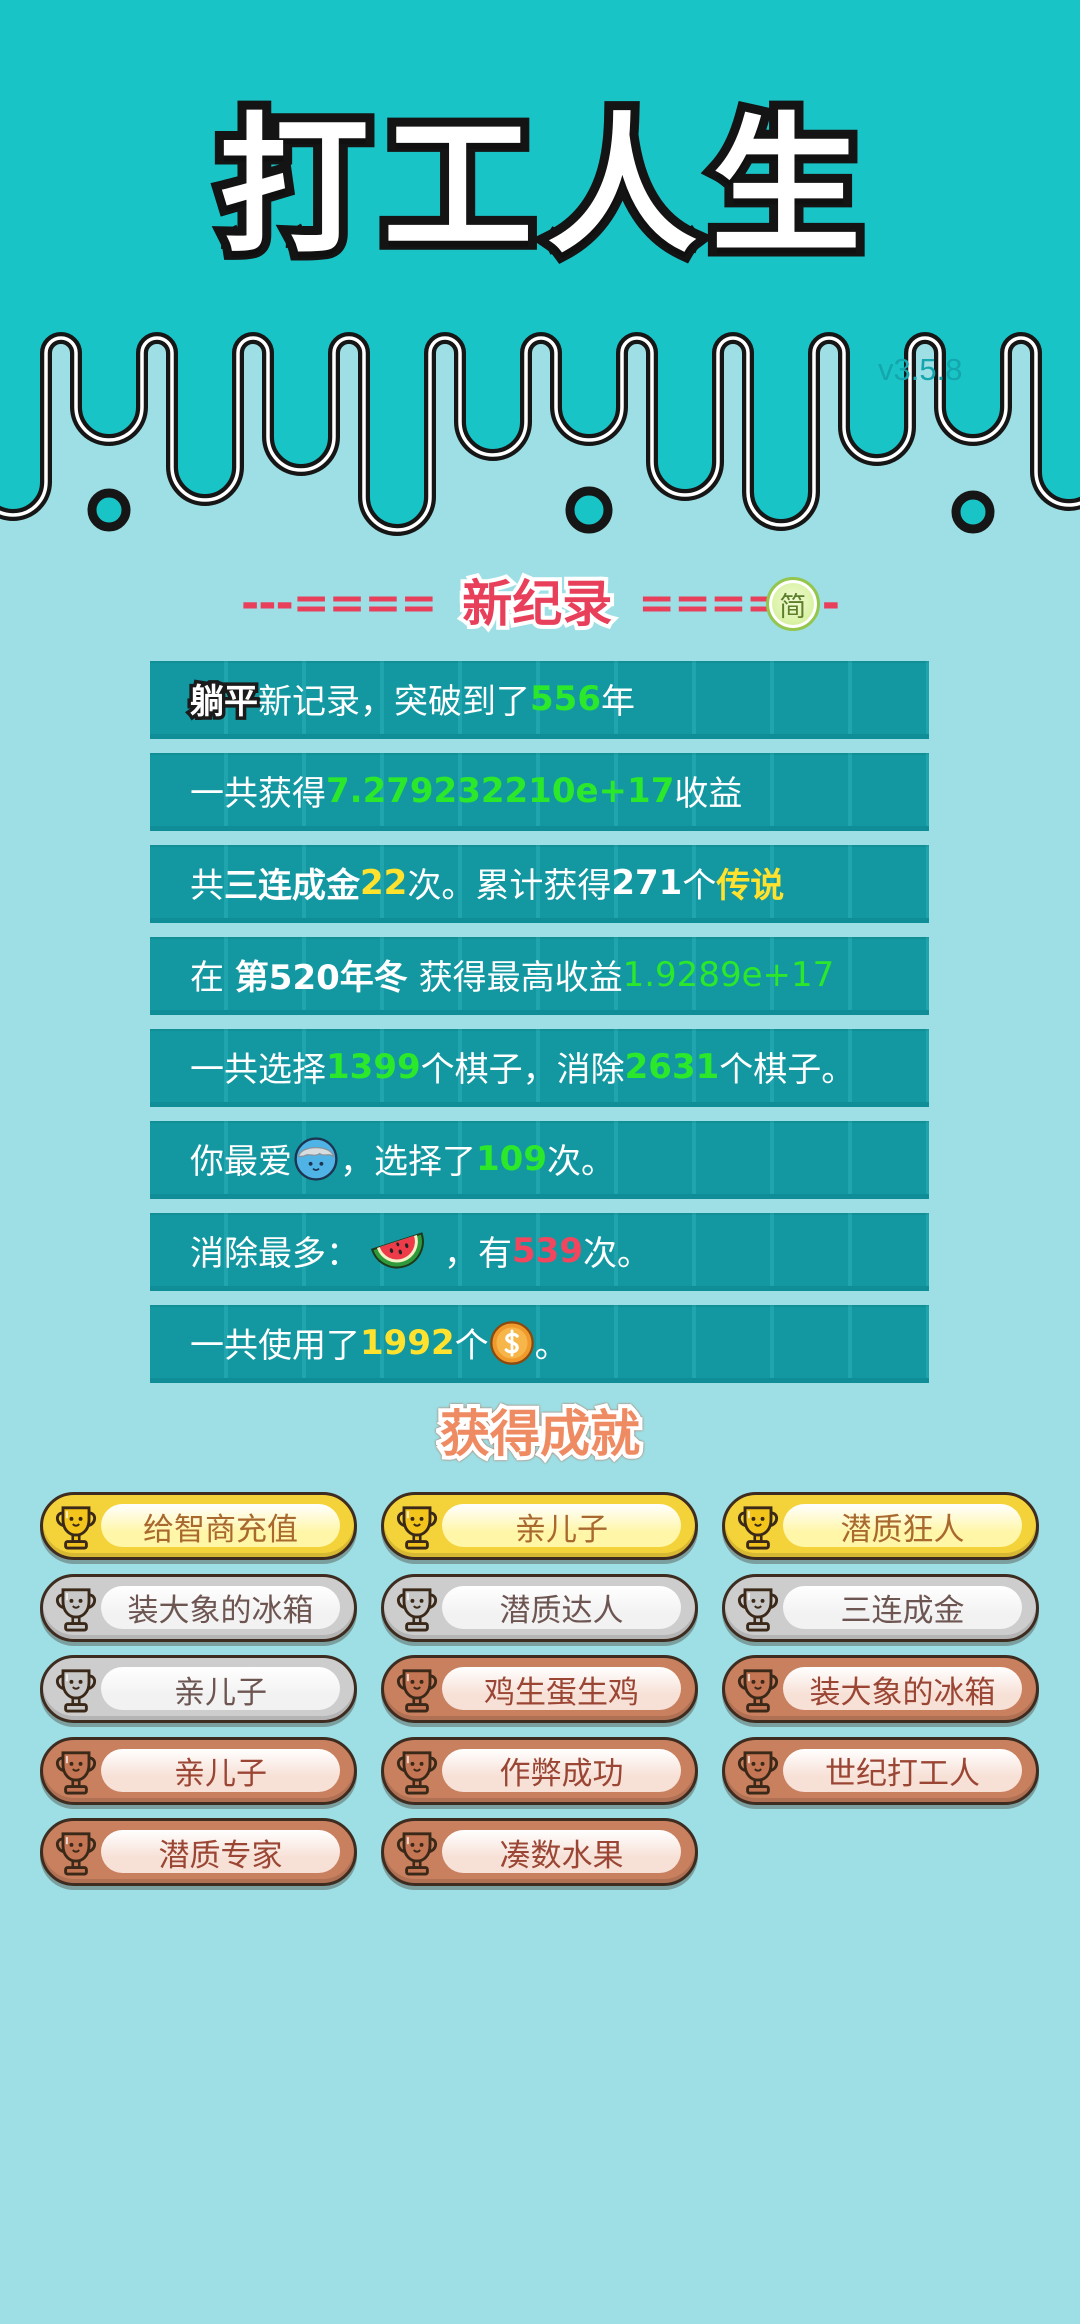 This screenshot has width=1080, height=2324. Describe the element at coordinates (540, 1434) in the screenshot. I see `achievements-title: 获得成就` at that location.